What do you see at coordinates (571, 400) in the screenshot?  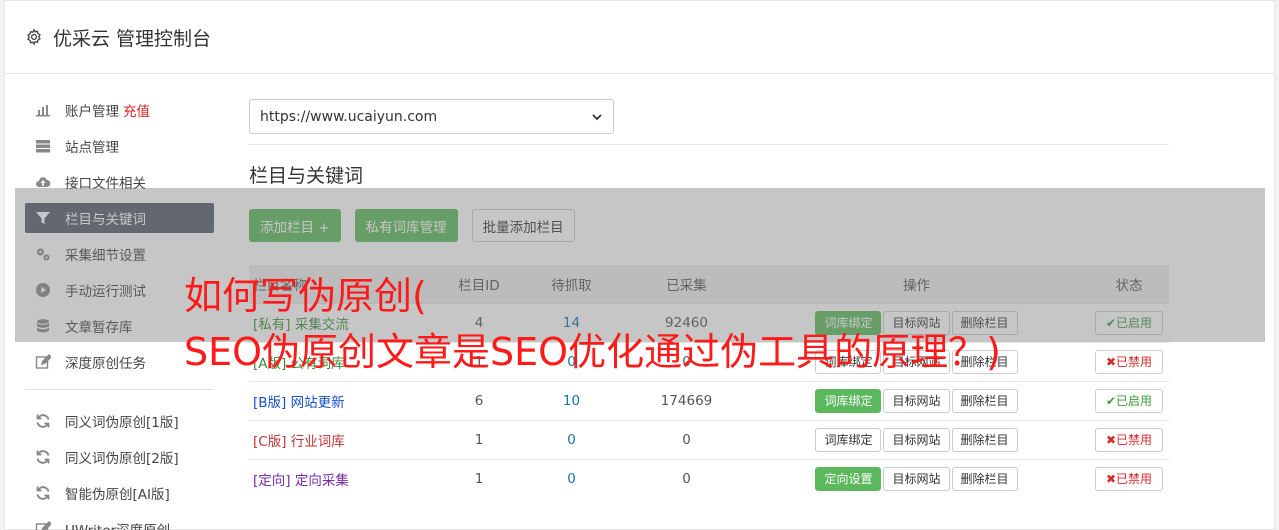 I see `pending-count: 10` at bounding box center [571, 400].